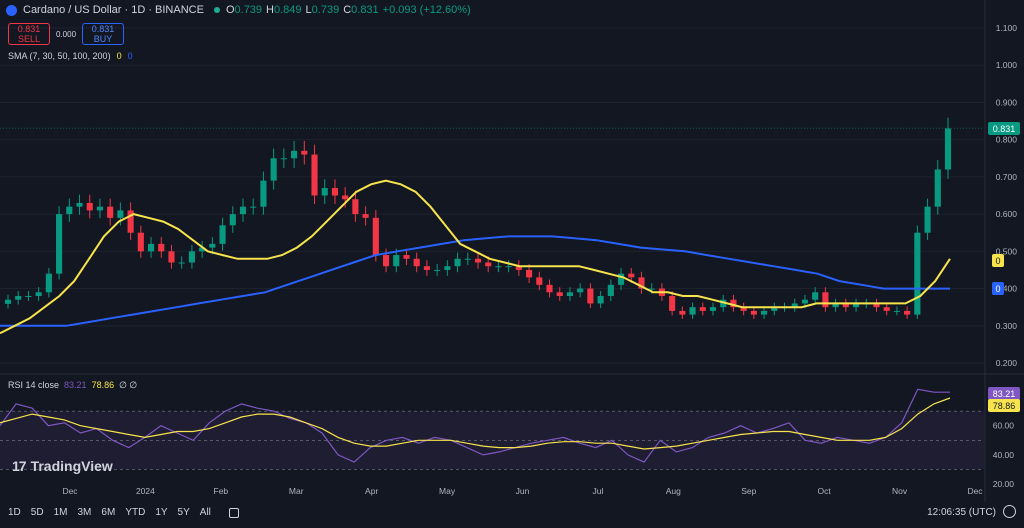  Describe the element at coordinates (322, 10) in the screenshot. I see `ohlc-low: L0.739` at that location.